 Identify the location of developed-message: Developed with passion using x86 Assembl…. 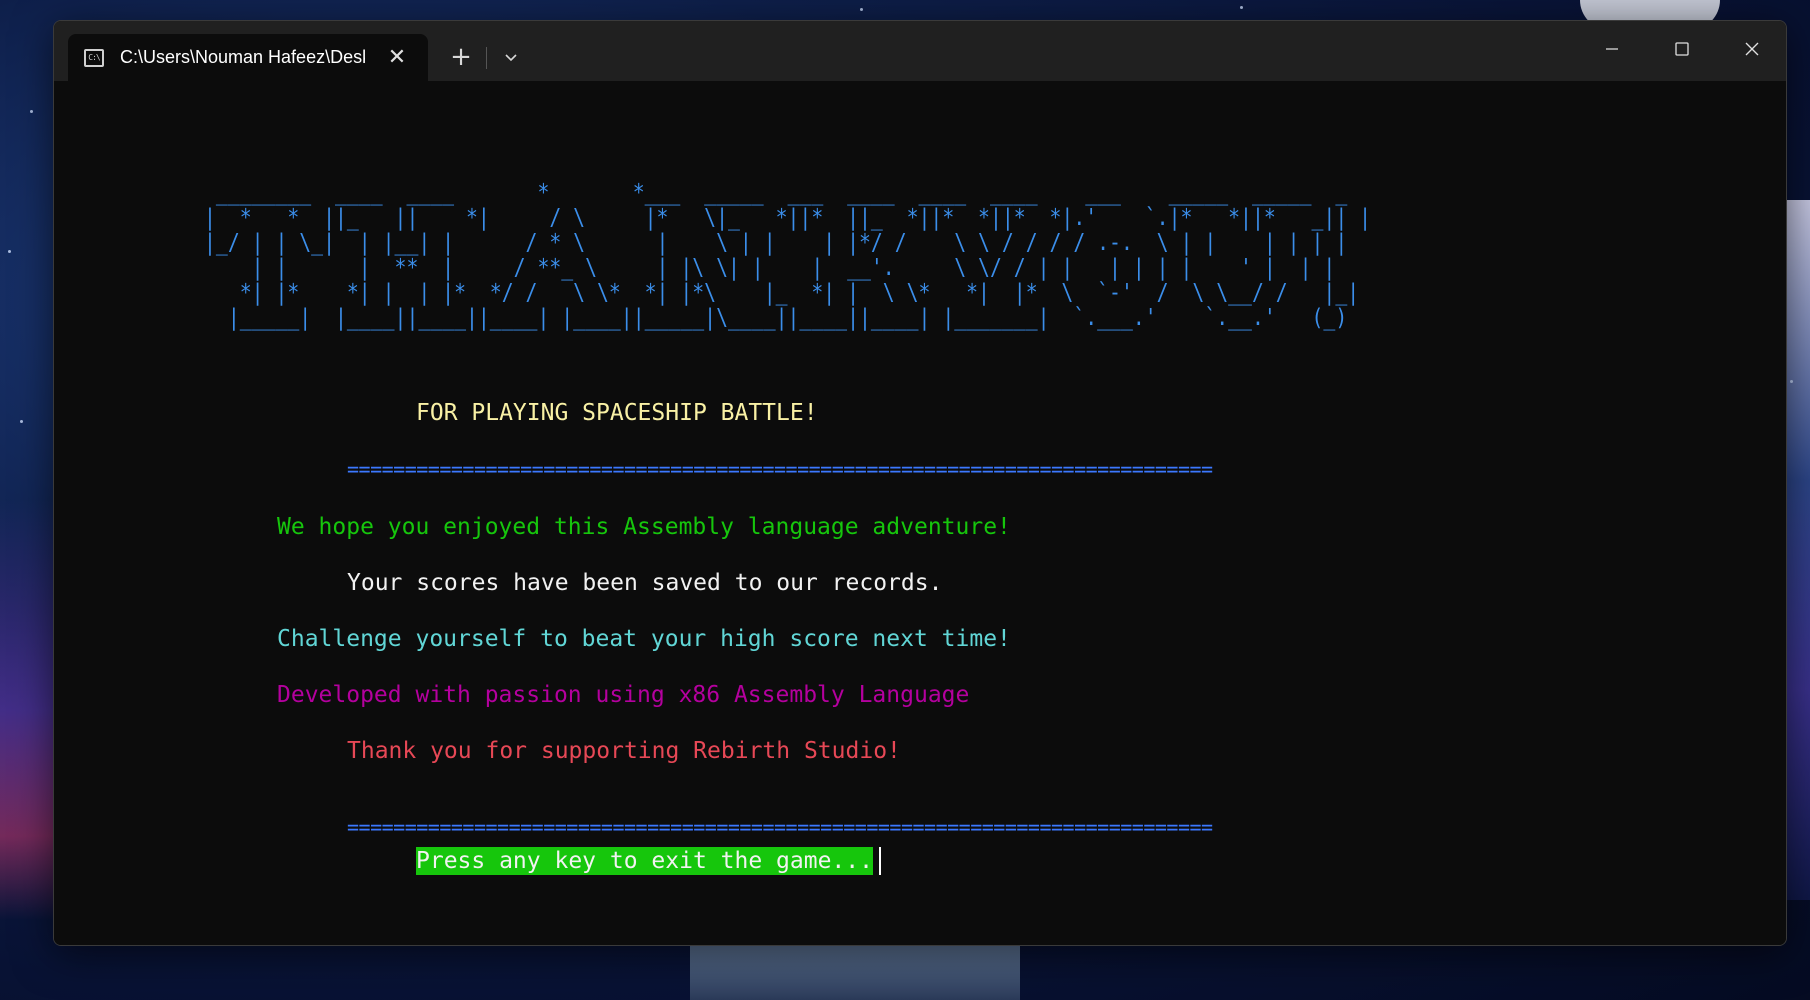
(623, 695).